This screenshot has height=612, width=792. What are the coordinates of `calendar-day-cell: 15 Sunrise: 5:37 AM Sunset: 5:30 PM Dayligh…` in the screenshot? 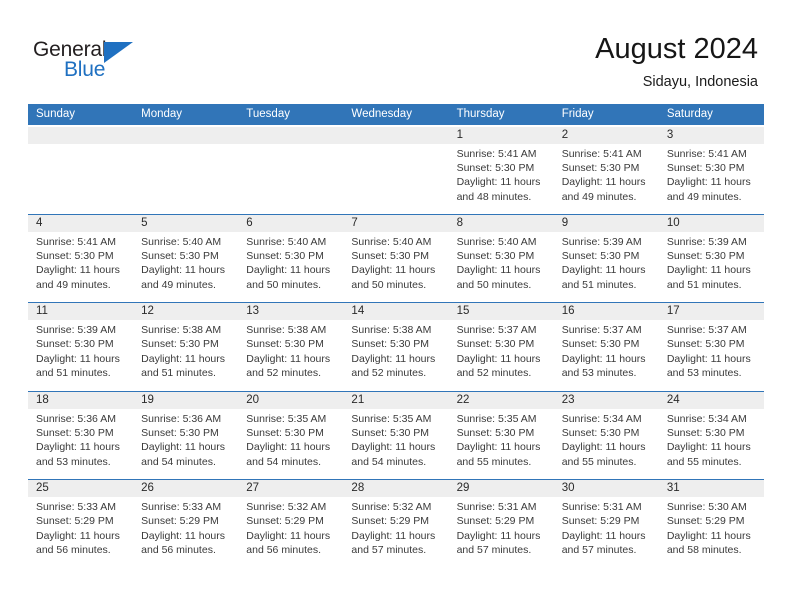 It's located at (501, 347).